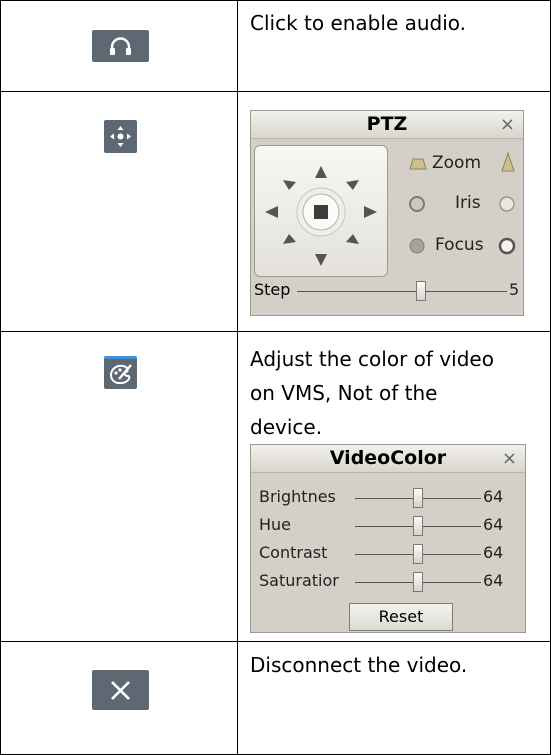 This screenshot has height=755, width=551. Describe the element at coordinates (352, 239) in the screenshot. I see `arrow-down-right-icon` at that location.